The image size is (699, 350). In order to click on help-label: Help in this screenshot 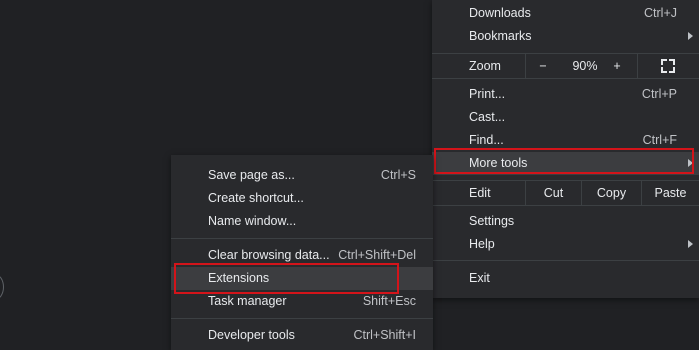, I will do `click(482, 244)`.